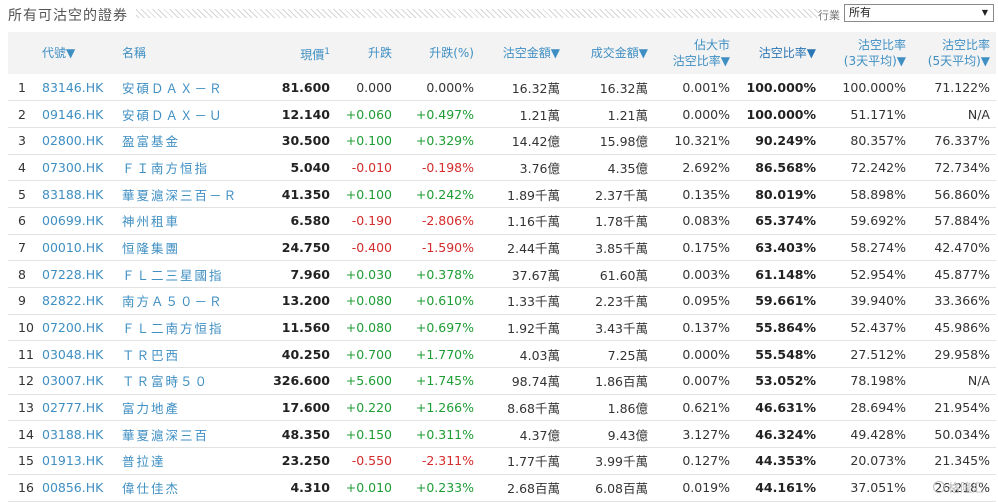 The image size is (998, 502). What do you see at coordinates (867, 327) in the screenshot?
I see `short-ratio-3d-avg: 52.437%` at bounding box center [867, 327].